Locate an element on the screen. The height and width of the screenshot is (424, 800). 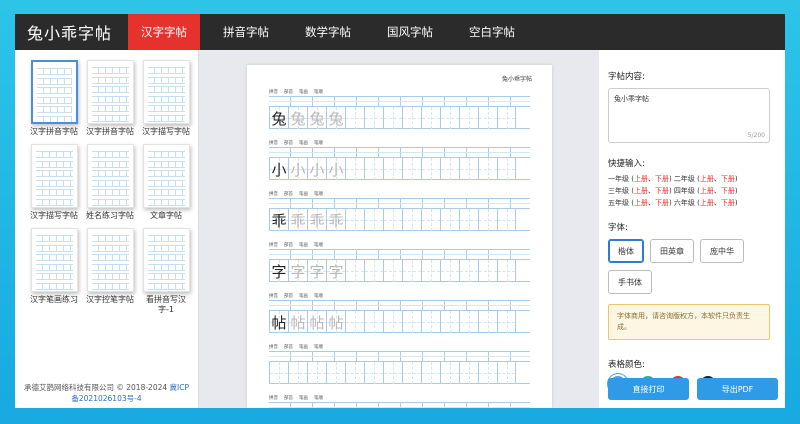
font-option-button: 楷体 is located at coordinates (626, 251).